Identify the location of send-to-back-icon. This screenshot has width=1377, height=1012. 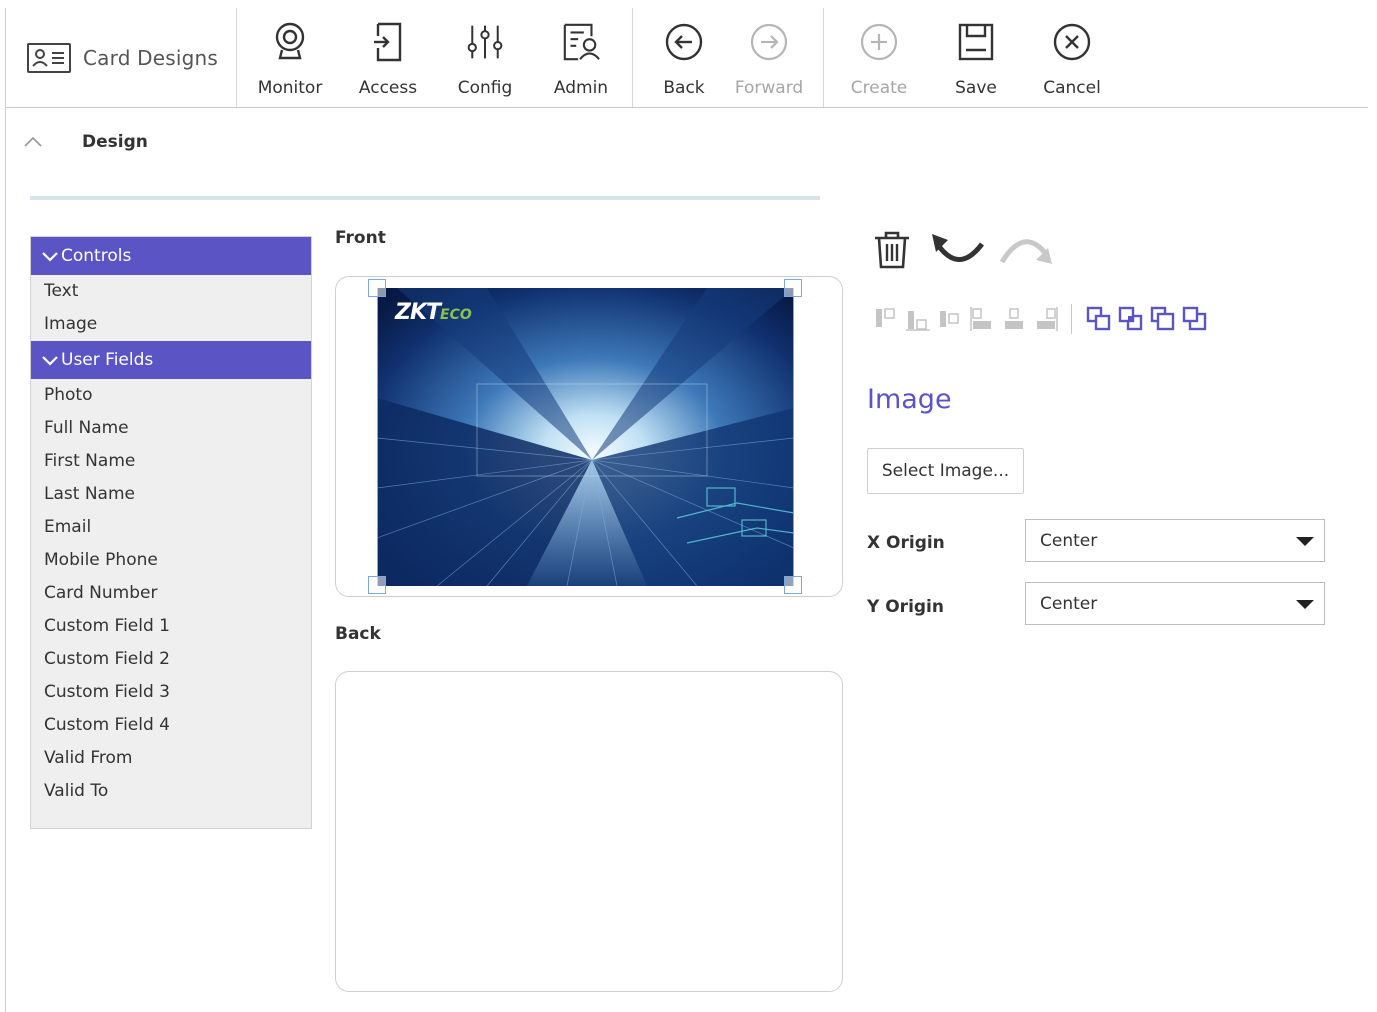
(1195, 319).